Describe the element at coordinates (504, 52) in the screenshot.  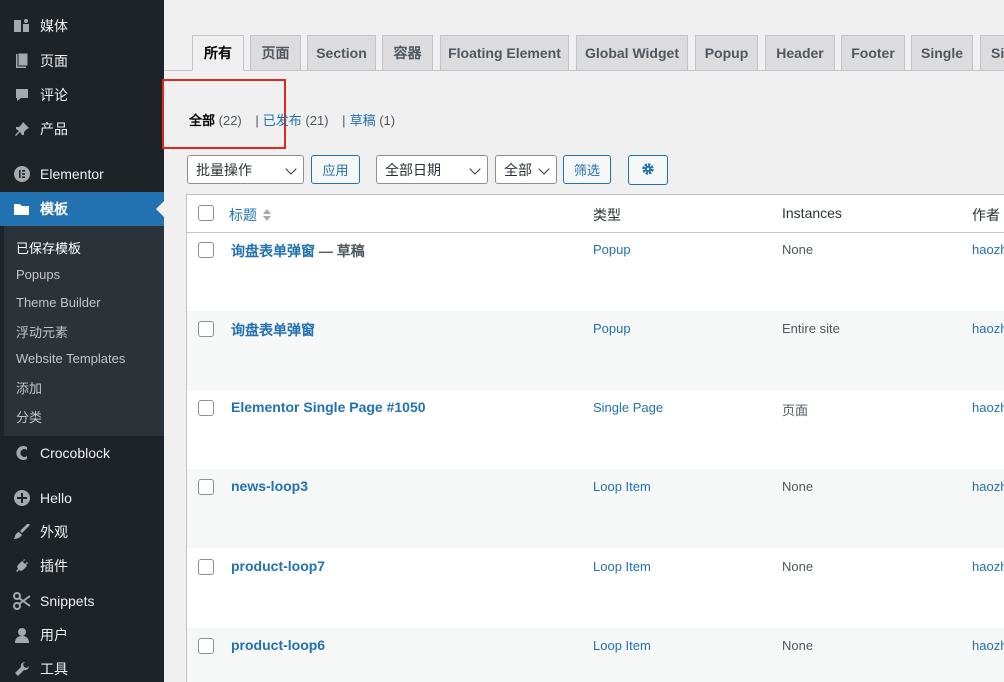
I see `tab-floating-element: Floating Element` at that location.